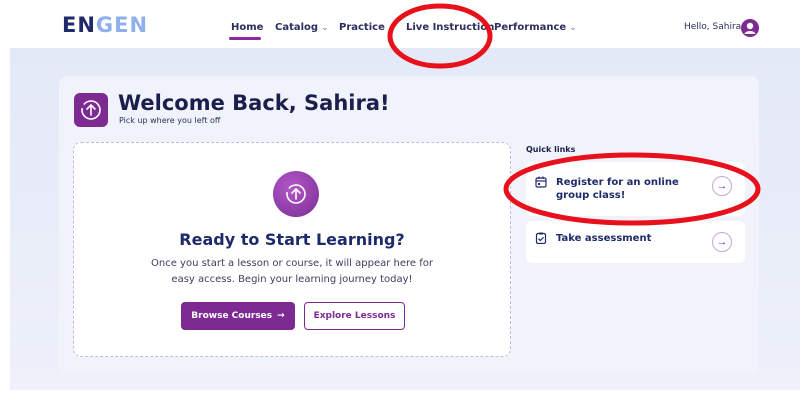  Describe the element at coordinates (91, 110) in the screenshot. I see `continue-learning-icon` at that location.